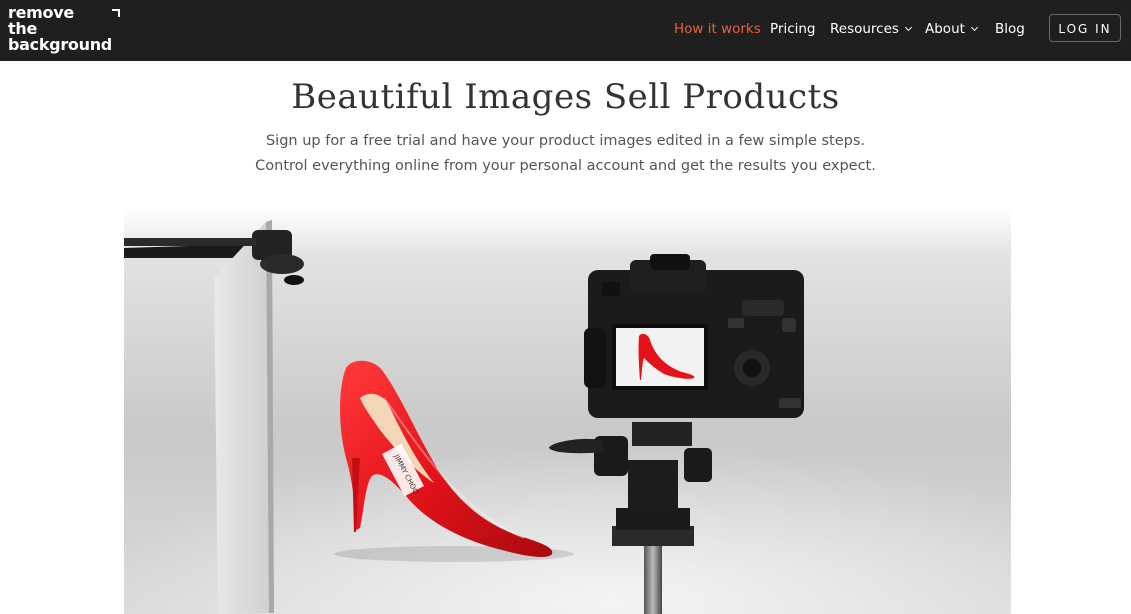  I want to click on nav-item-resources: Resources, so click(871, 29).